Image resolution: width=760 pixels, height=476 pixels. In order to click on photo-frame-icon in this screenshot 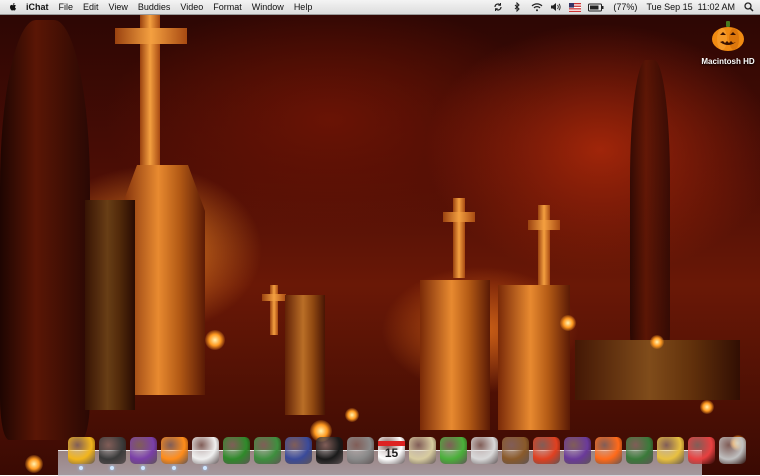, I will do `click(639, 450)`.